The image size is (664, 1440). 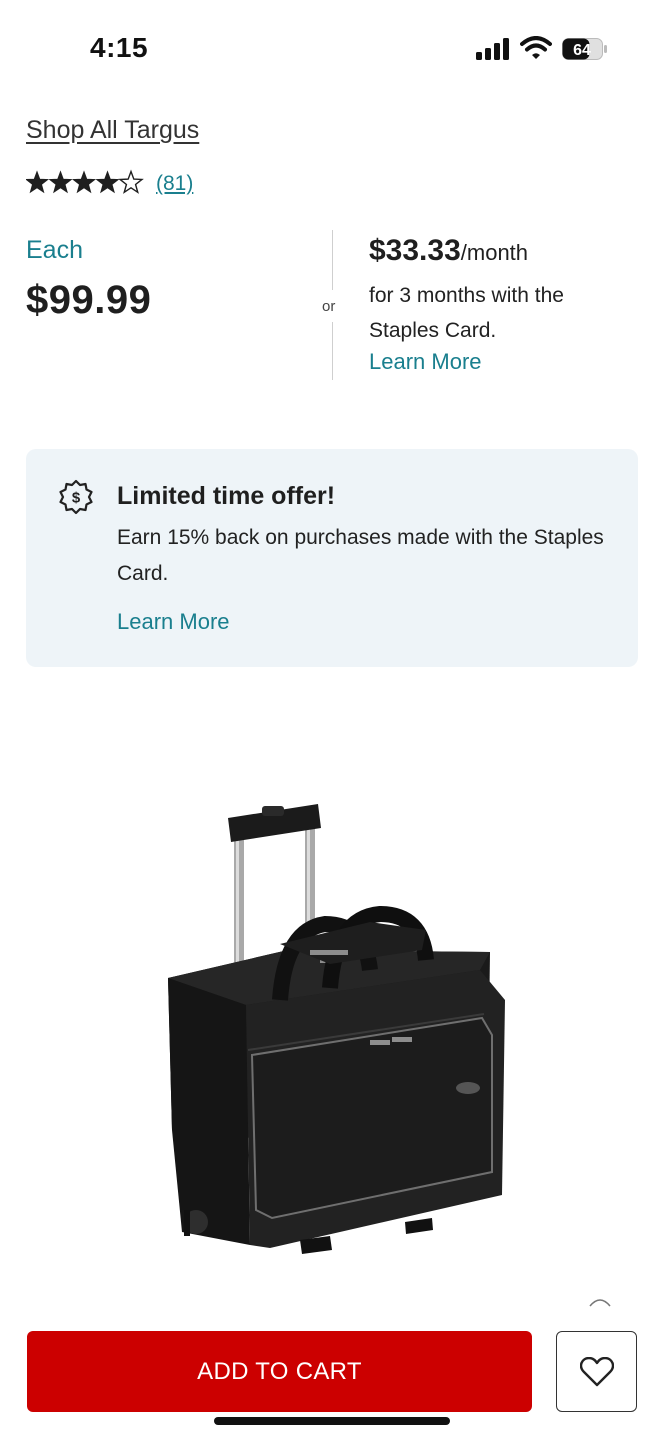 I want to click on wifi-icon, so click(x=536, y=47).